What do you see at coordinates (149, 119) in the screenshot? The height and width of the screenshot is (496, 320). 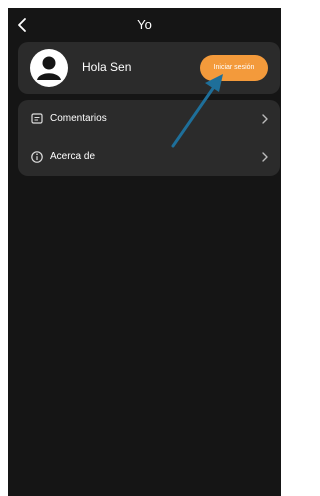 I see `menu-item-comentarios: Comentarios` at bounding box center [149, 119].